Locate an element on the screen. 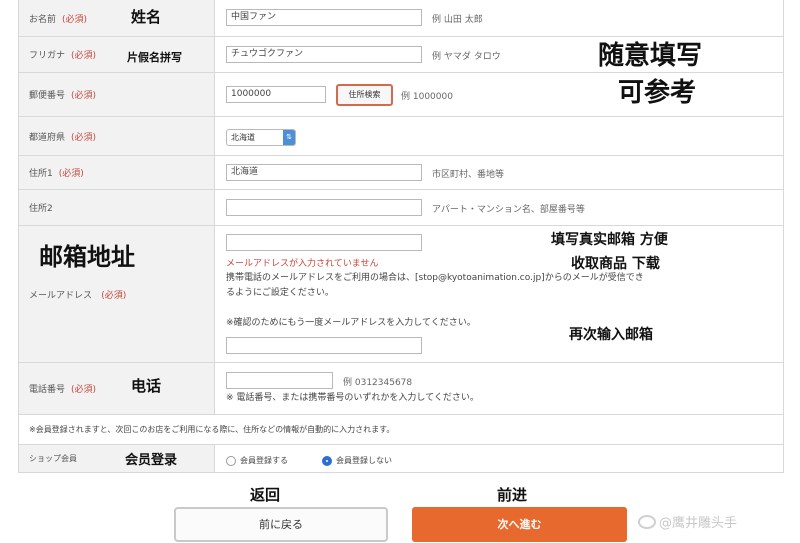 This screenshot has height=543, width=800. row-address1: 住所1 (必須) 北海道 市区町村、番地等 is located at coordinates (401, 173).